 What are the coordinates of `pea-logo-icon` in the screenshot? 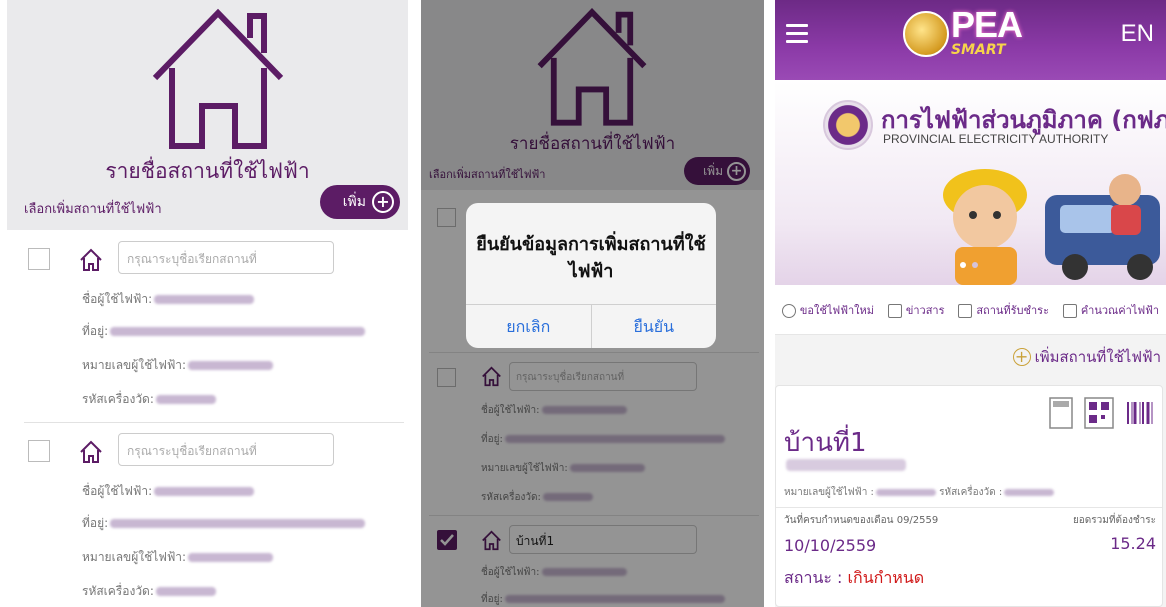 It's located at (926, 34).